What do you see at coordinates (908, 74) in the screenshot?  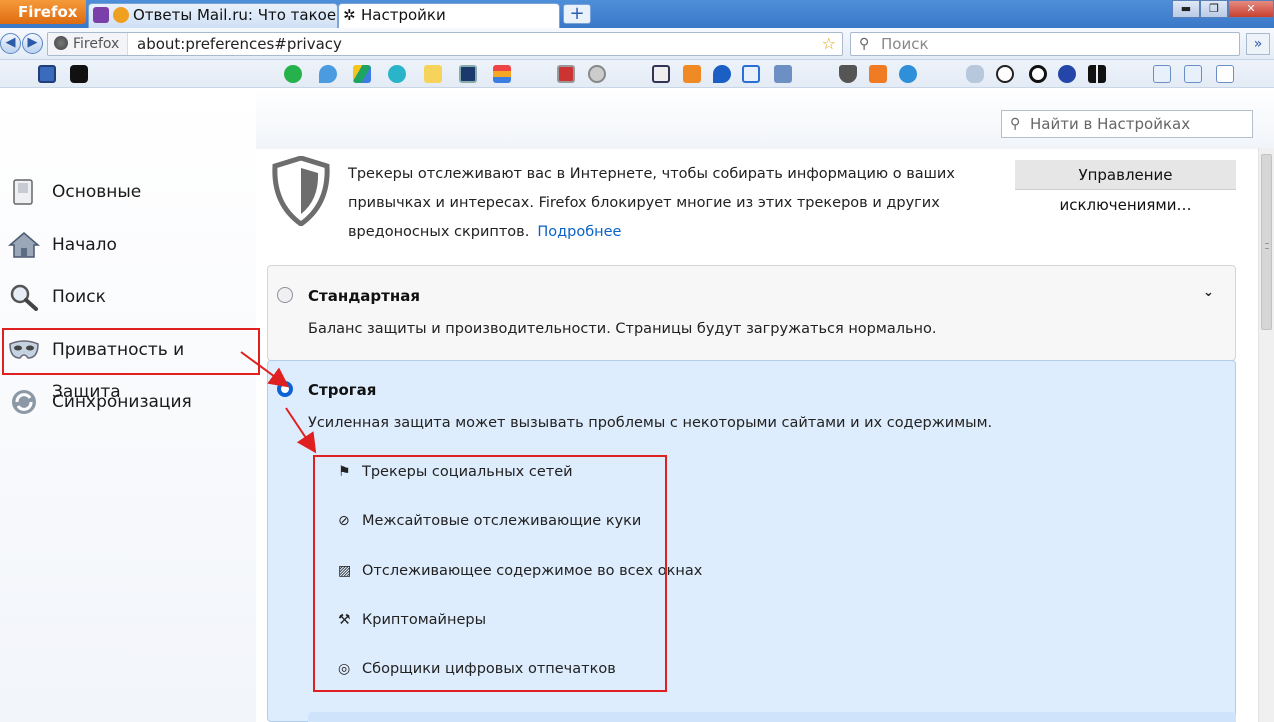 I see `globe-icon` at bounding box center [908, 74].